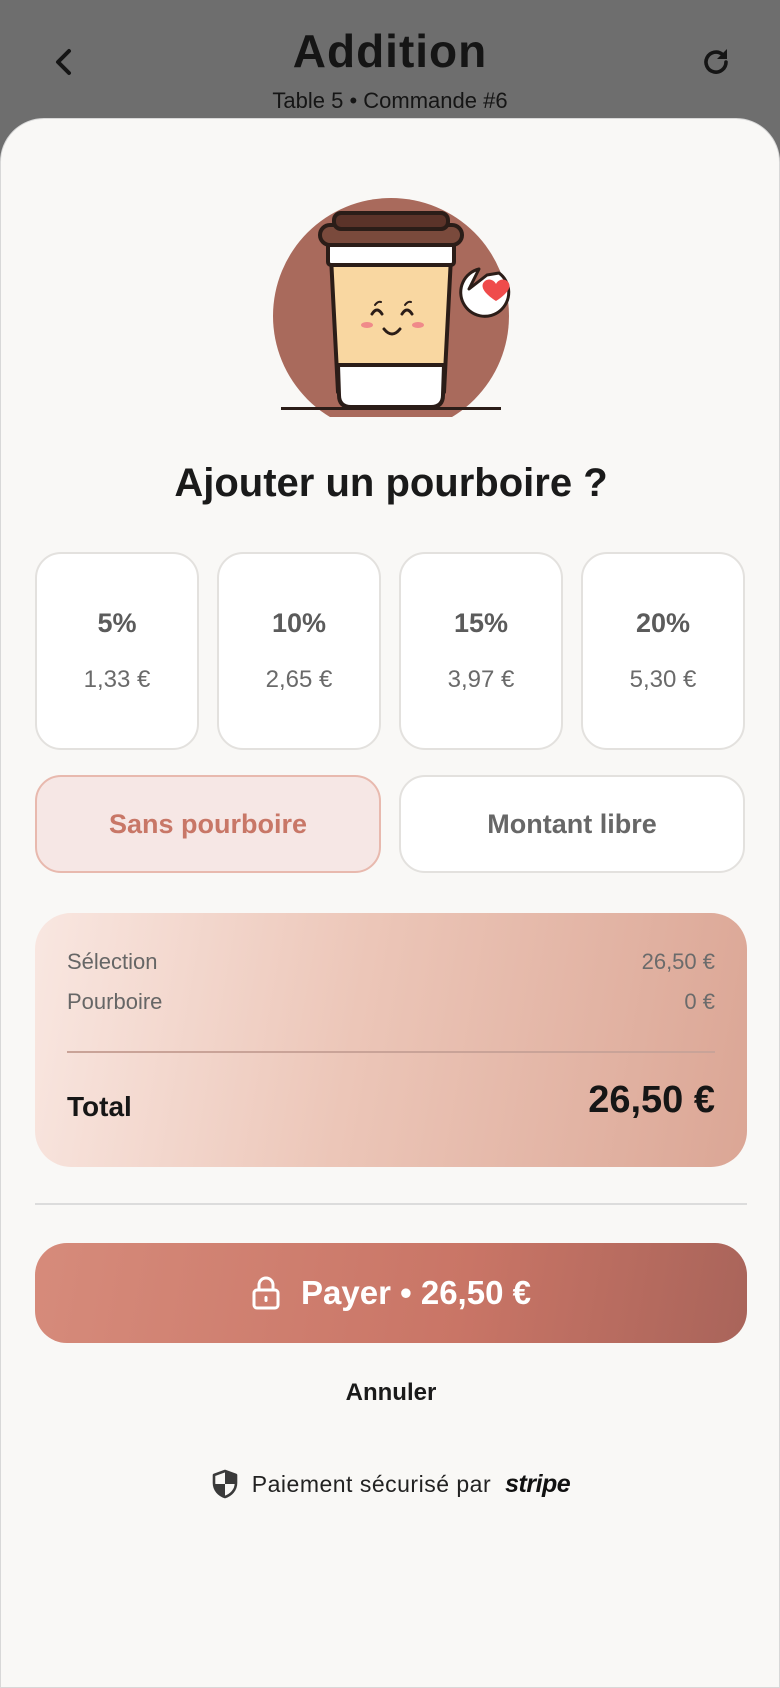  I want to click on tip-amount: 1,33 €, so click(117, 679).